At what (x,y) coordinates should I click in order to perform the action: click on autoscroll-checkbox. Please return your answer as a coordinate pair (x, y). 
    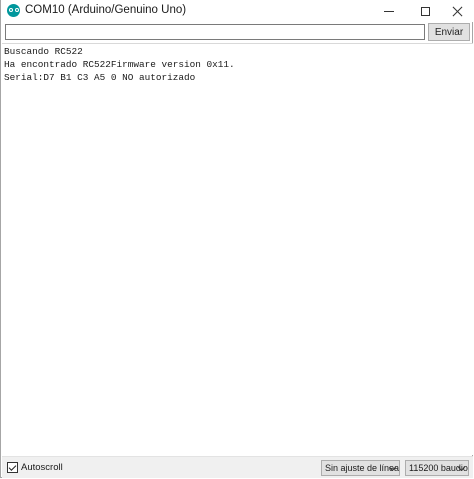
    Looking at the image, I should click on (12, 467).